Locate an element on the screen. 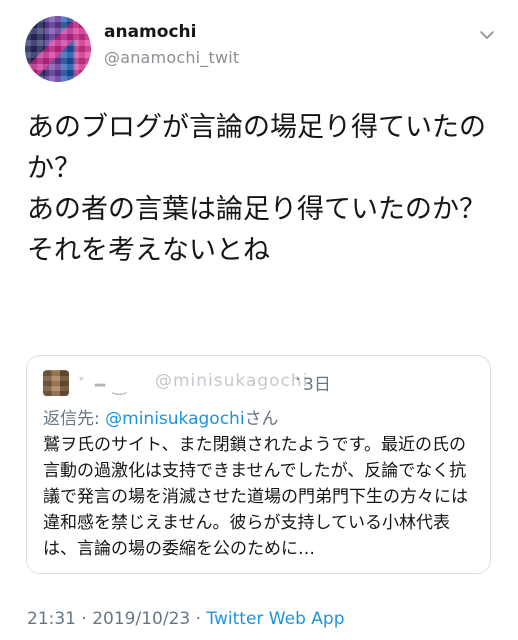 The image size is (518, 640). reply-to-line: 返信先: @minisukagochiさん is located at coordinates (161, 416).